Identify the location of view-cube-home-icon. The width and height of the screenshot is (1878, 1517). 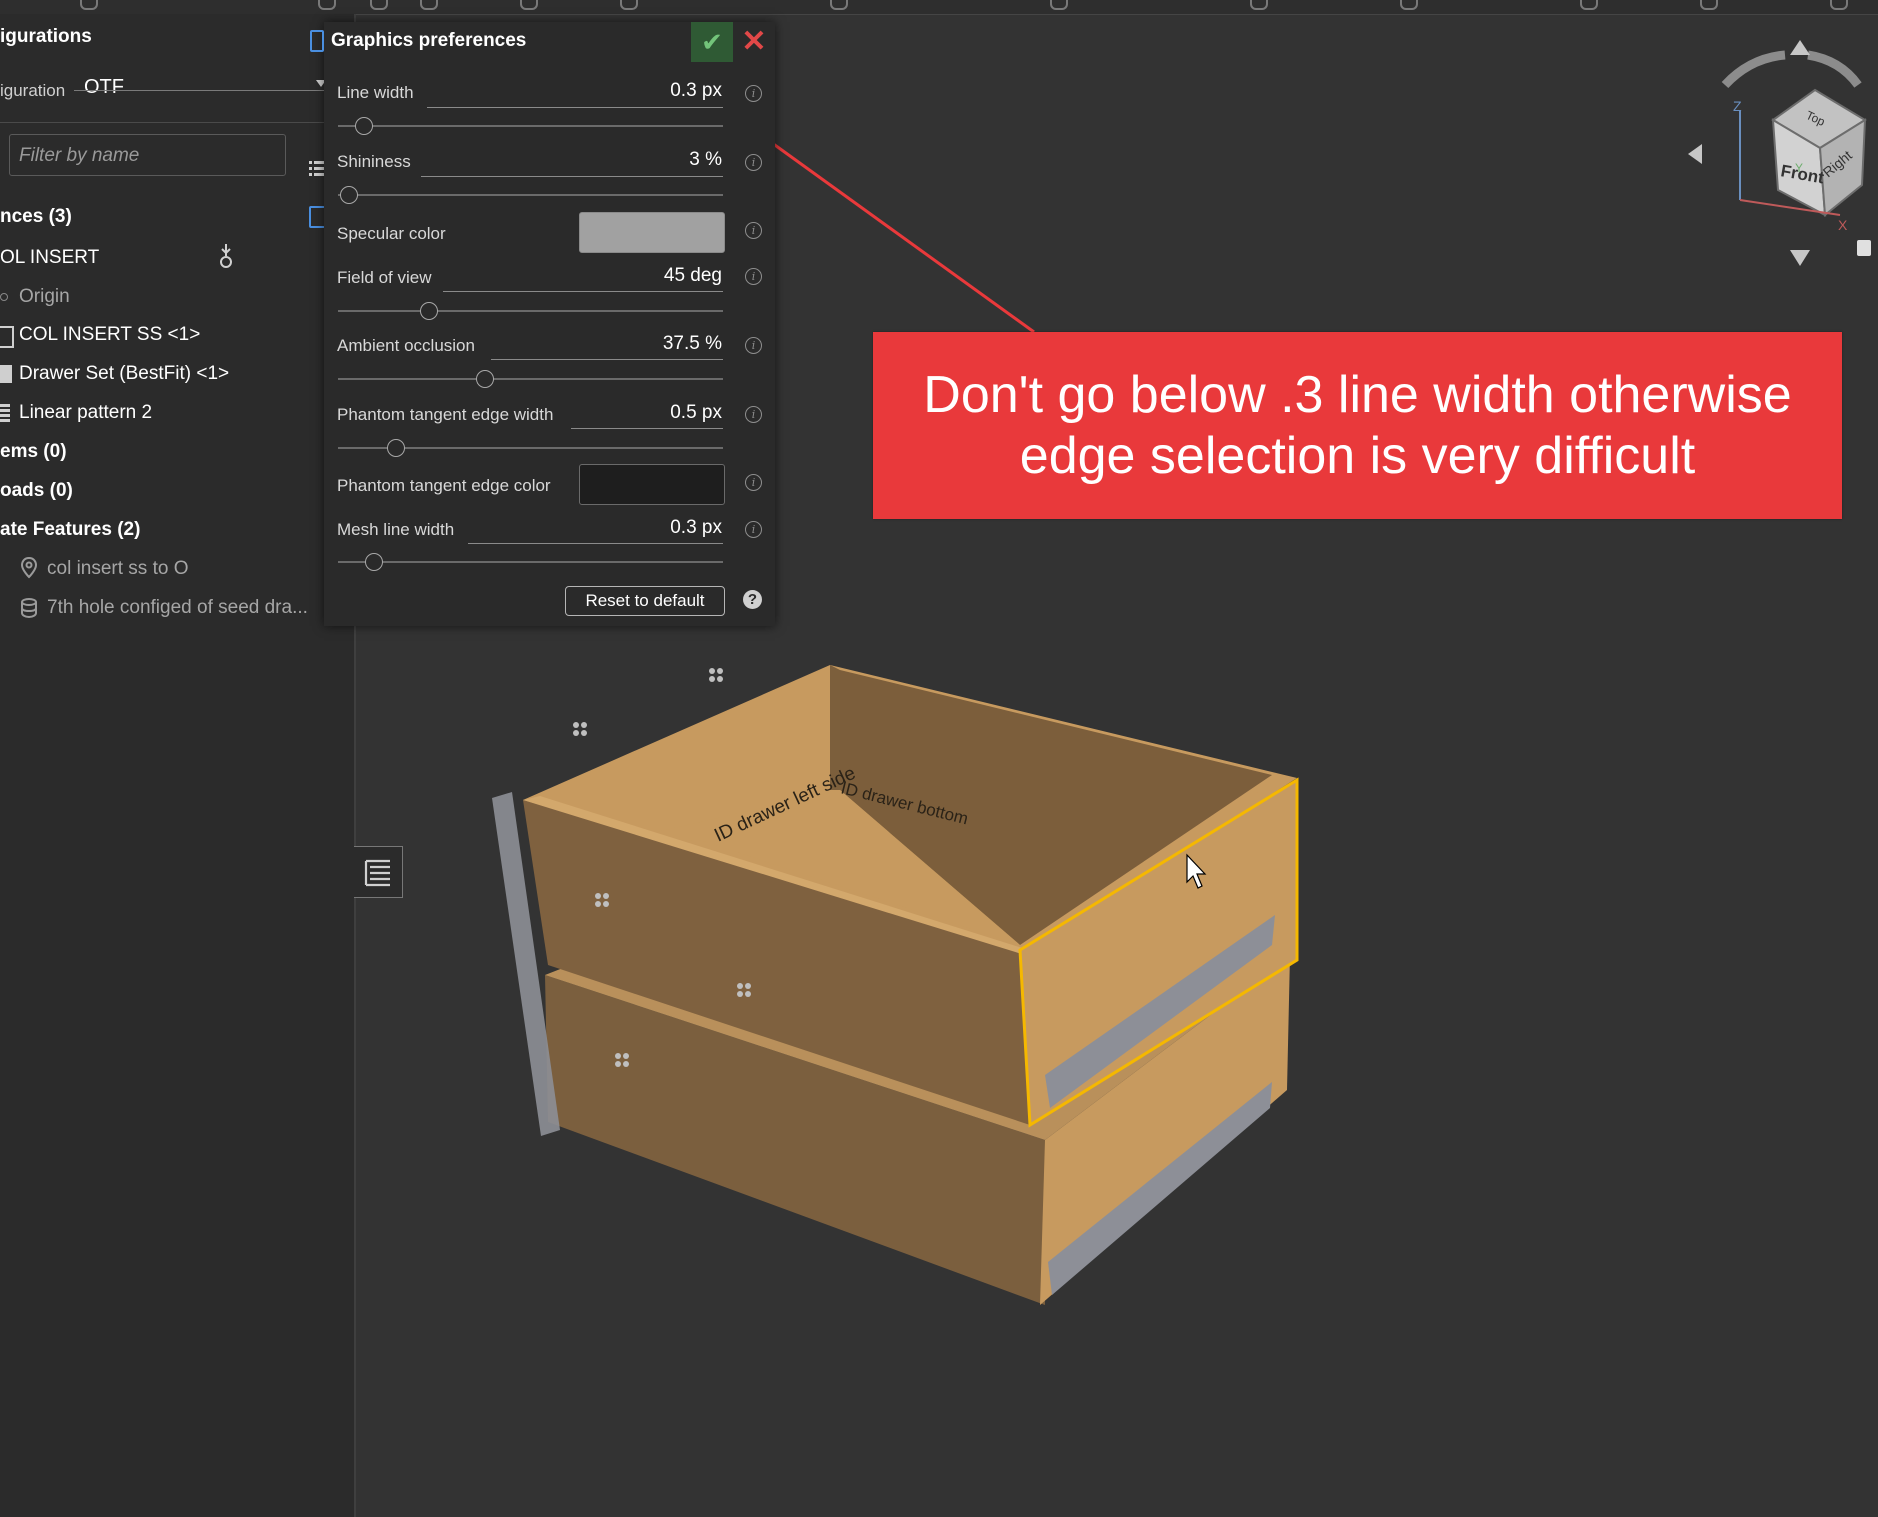
(1864, 248).